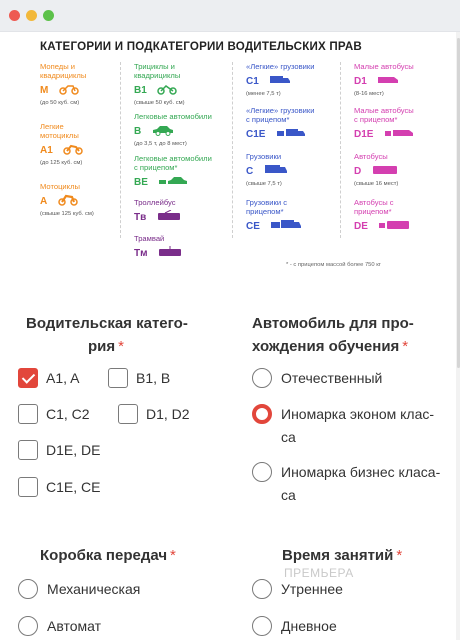 Image resolution: width=460 pixels, height=640 pixels. What do you see at coordinates (281, 84) in the screenshot?
I see `category-c1: «Легкие» грузовики C1 (менее 7,5 т)` at bounding box center [281, 84].